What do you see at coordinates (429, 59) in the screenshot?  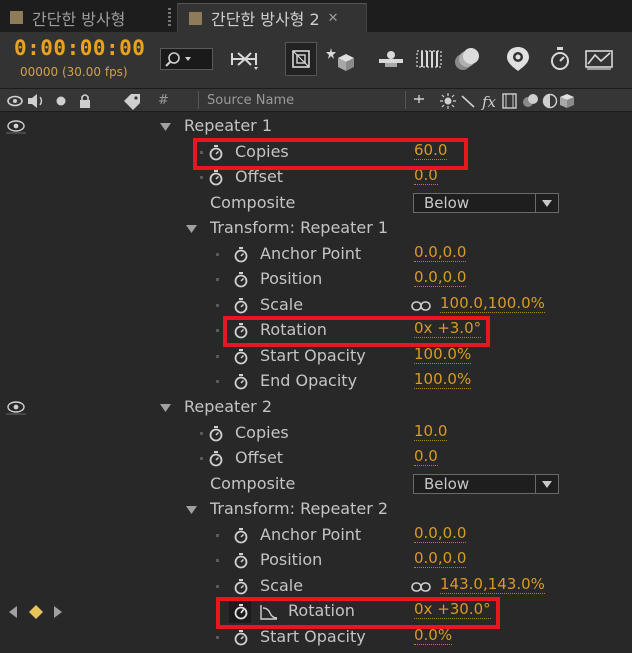 I see `motion-blur-icon` at bounding box center [429, 59].